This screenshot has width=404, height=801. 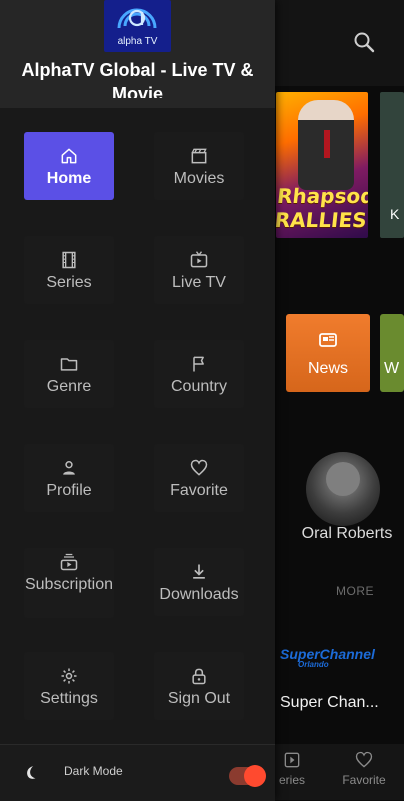 I want to click on menu-sign-out: Sign Out, so click(x=199, y=686).